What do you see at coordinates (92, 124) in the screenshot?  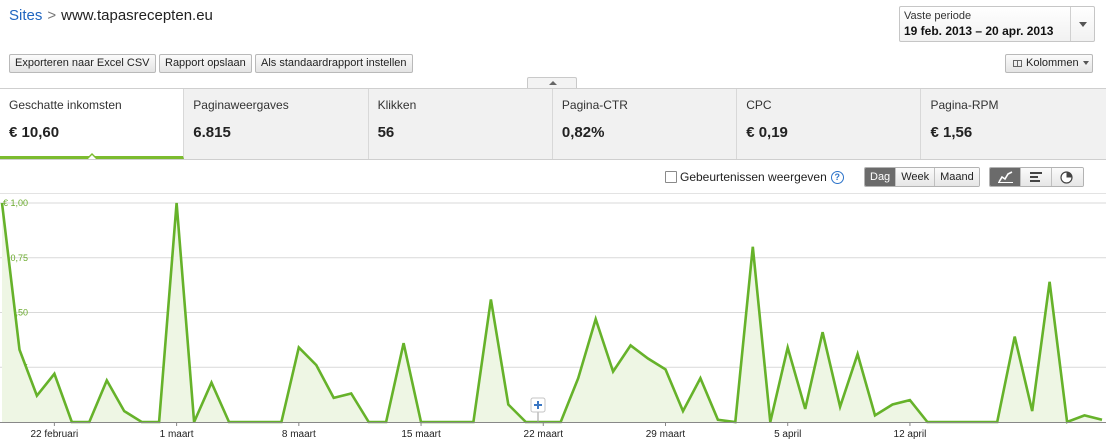 I see `metric-estimated-earnings: Geschatte inkomsten € 10,60` at bounding box center [92, 124].